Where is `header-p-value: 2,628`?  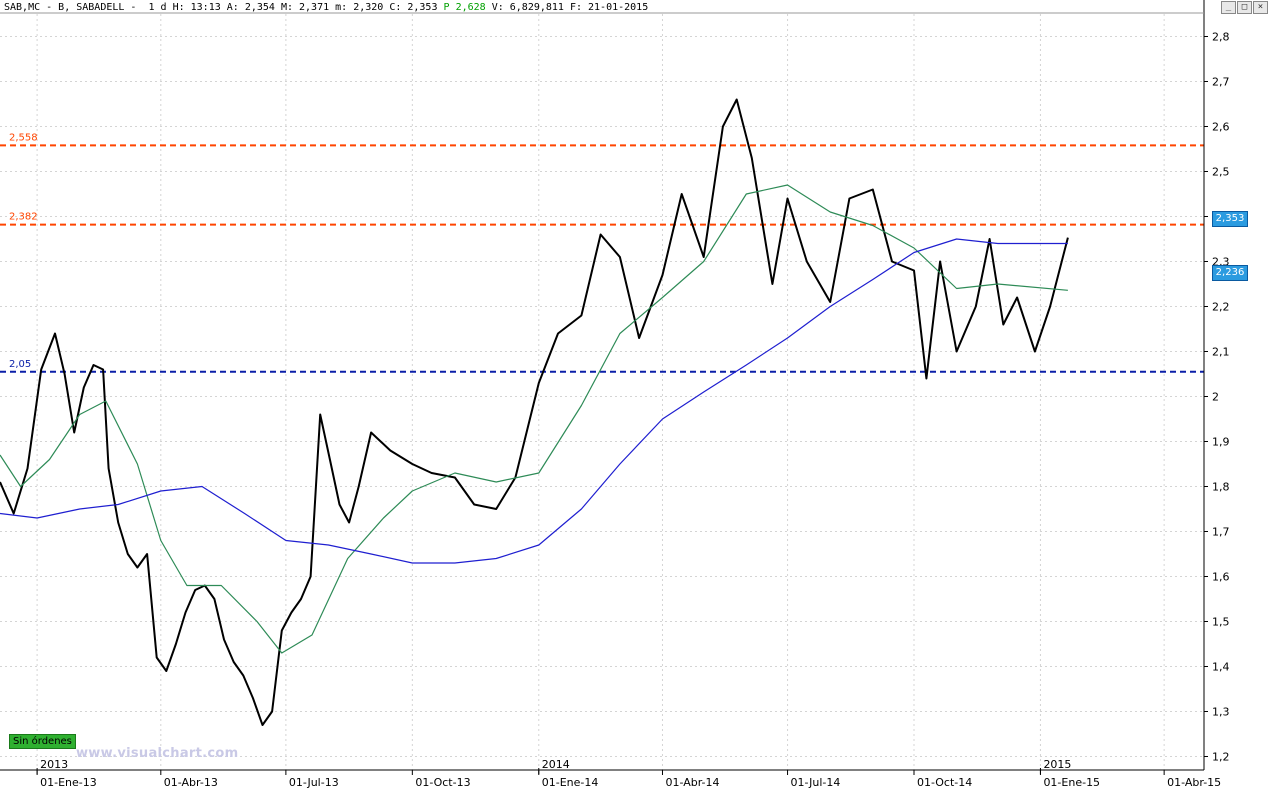
header-p-value: 2,628 is located at coordinates (470, 7).